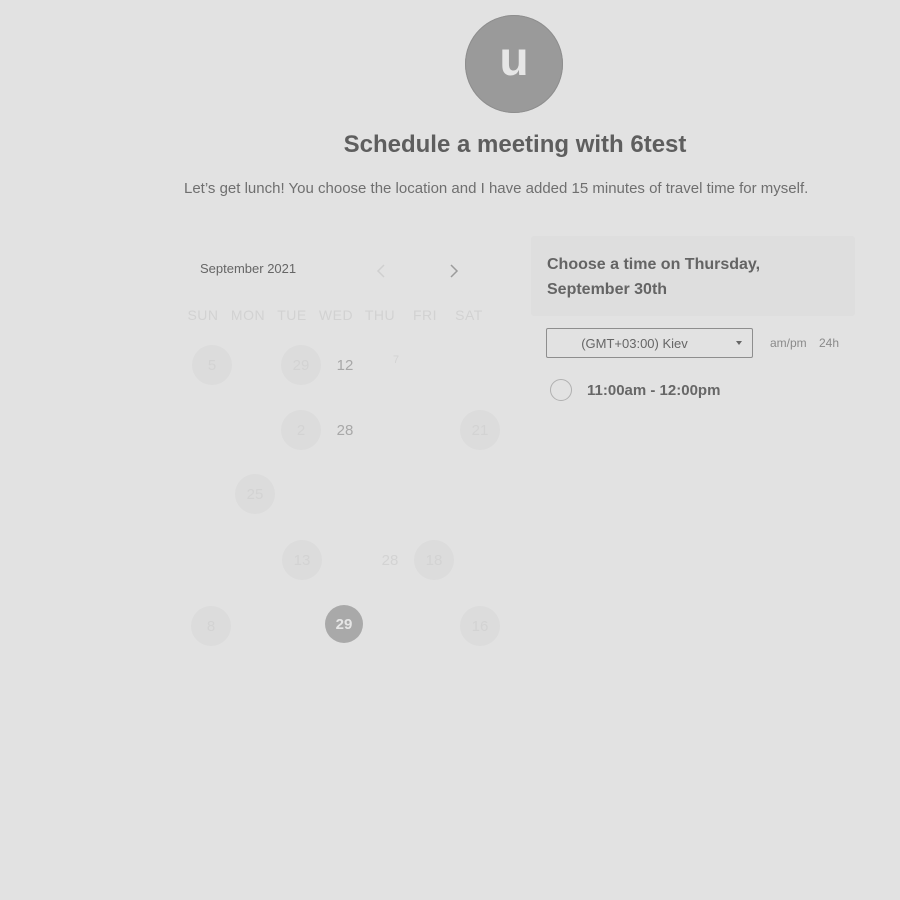  Describe the element at coordinates (292, 315) in the screenshot. I see `weekday-tue: TUE` at that location.